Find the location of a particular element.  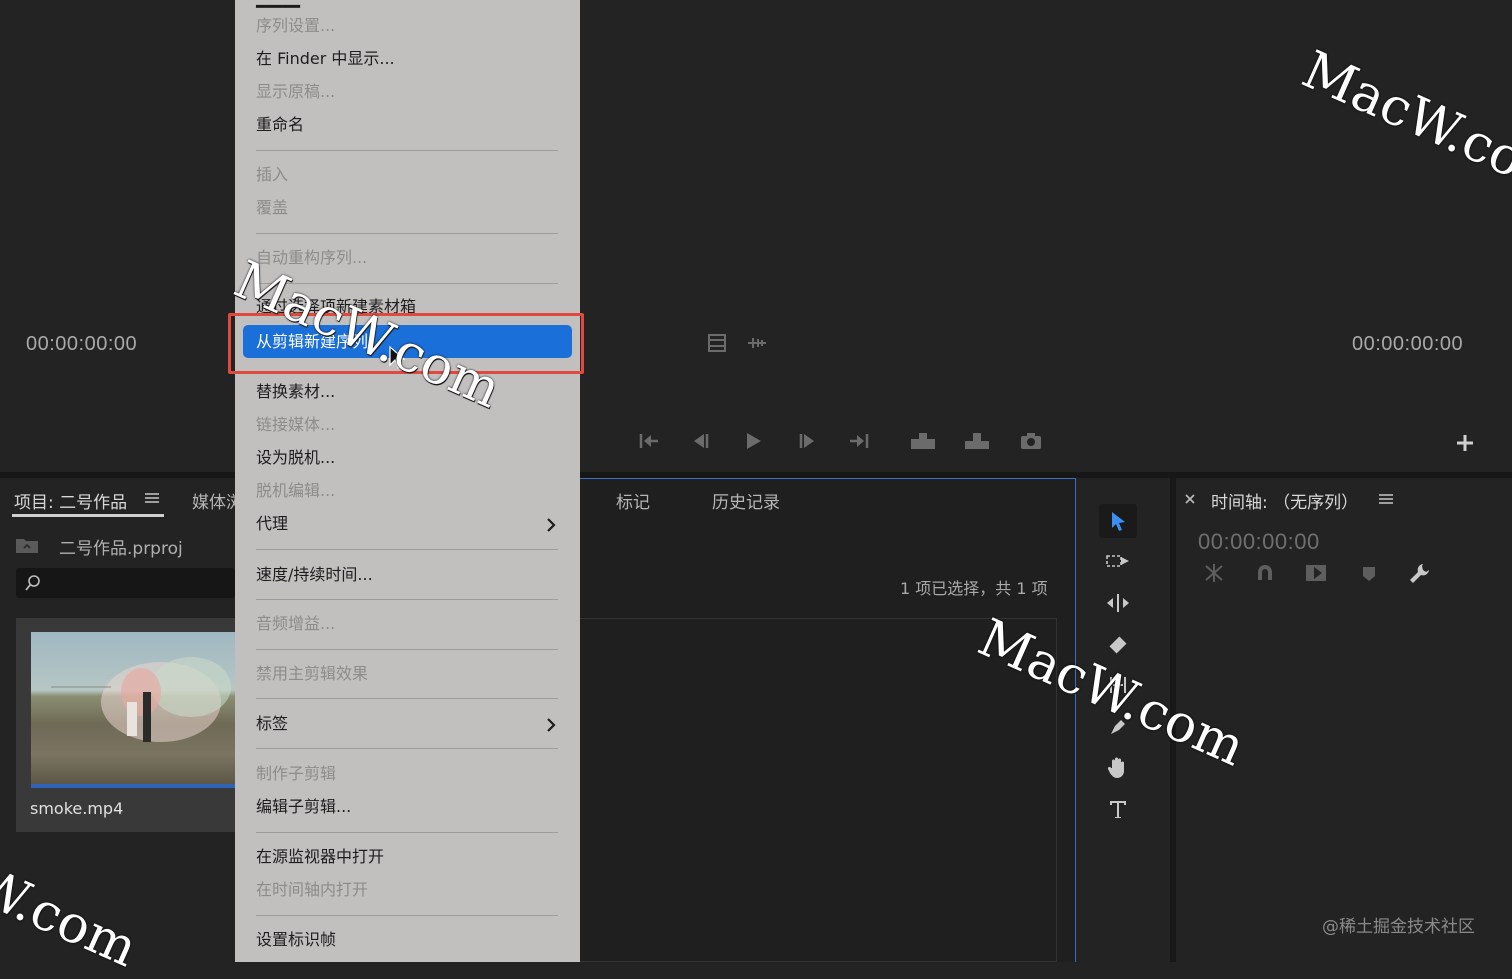

insert-icon is located at coordinates (923, 441).